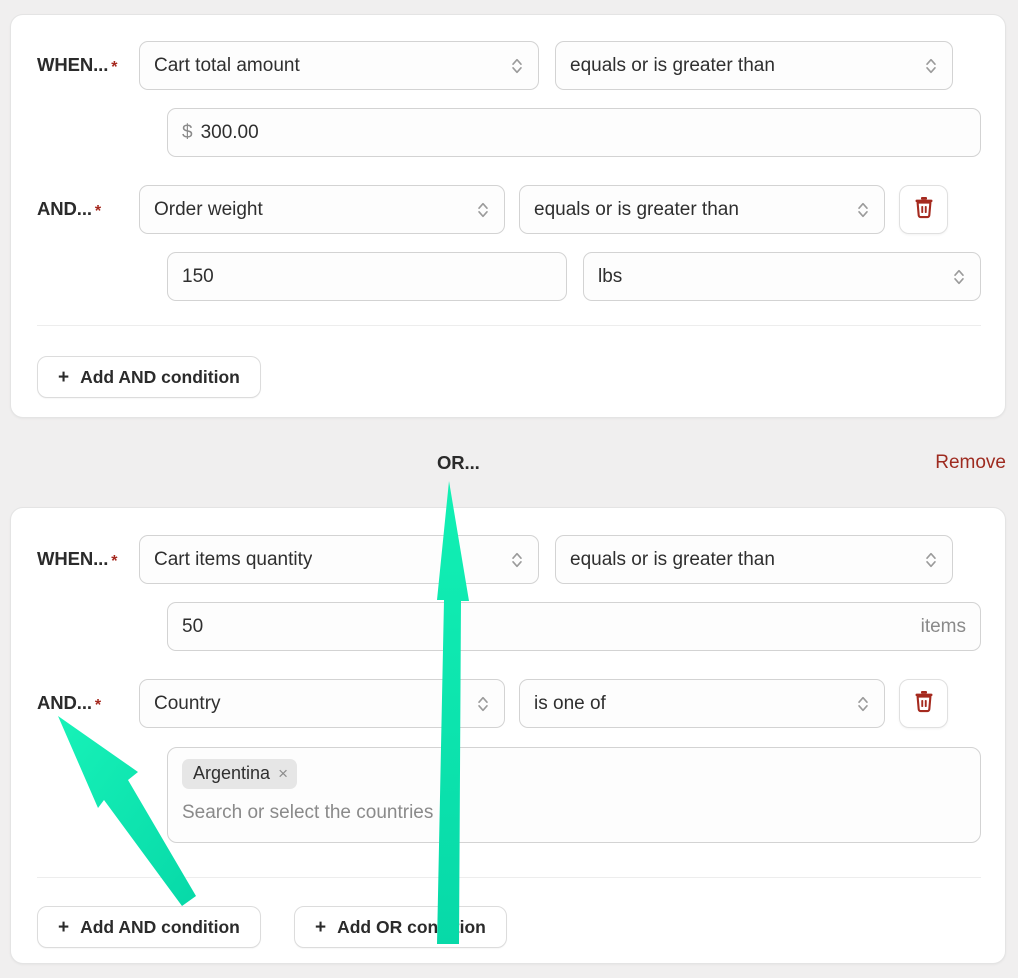 This screenshot has height=978, width=1018. Describe the element at coordinates (574, 132) in the screenshot. I see `cart-total-amount-input: $ 300.00` at that location.